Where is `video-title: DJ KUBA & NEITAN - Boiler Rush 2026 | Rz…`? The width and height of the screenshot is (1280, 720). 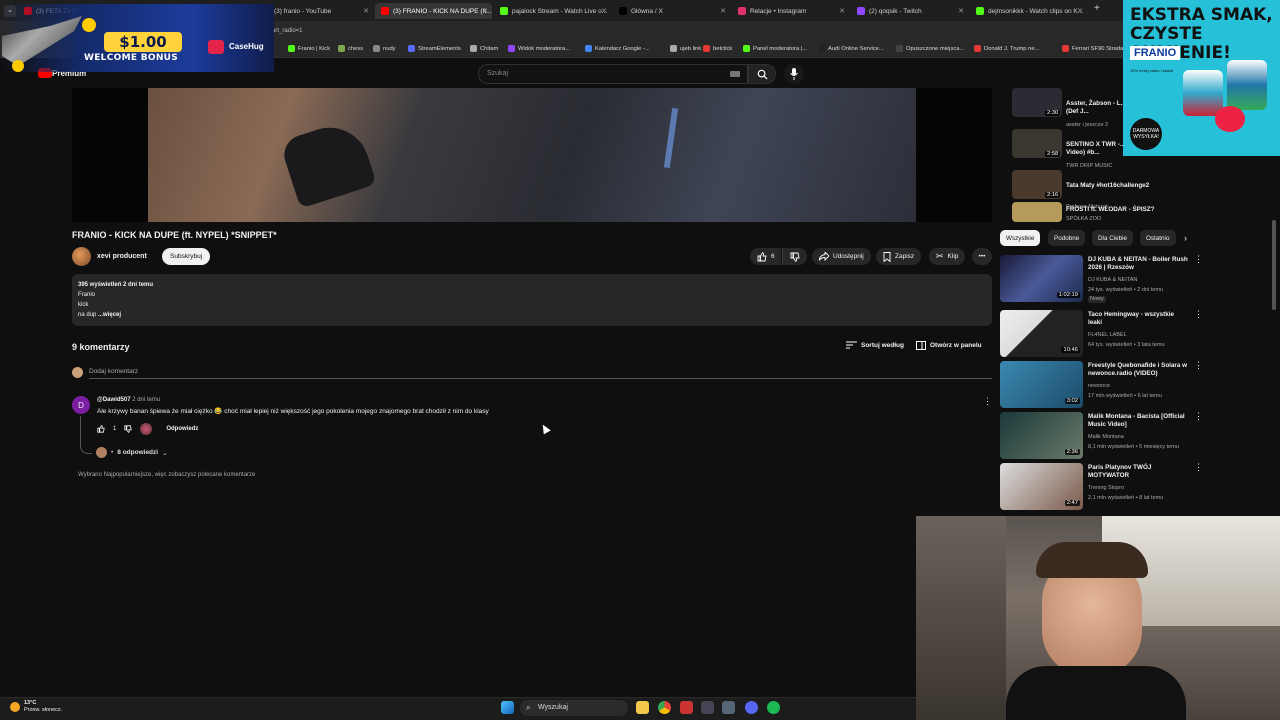
video-title: DJ KUBA & NEITAN - Boiler Rush 2026 | Rz… is located at coordinates (1138, 264).